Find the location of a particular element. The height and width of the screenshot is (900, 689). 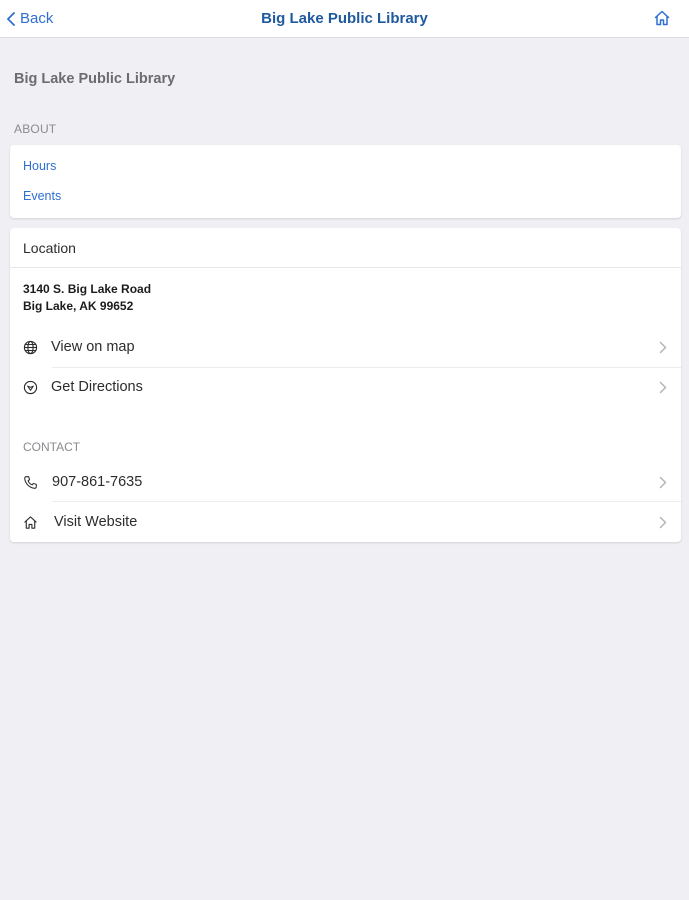

nav-title: Big Lake Public Library is located at coordinates (344, 18).